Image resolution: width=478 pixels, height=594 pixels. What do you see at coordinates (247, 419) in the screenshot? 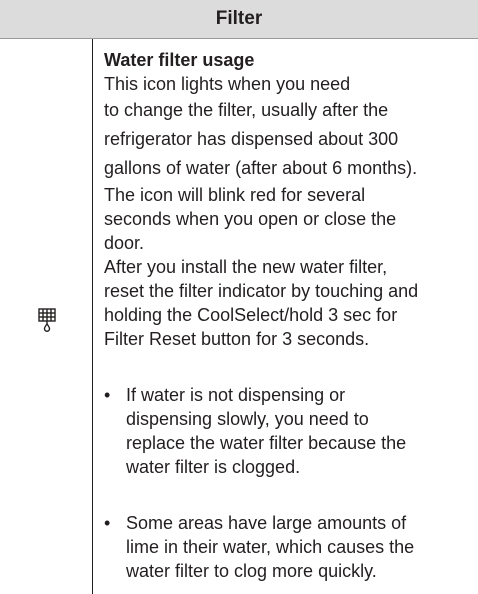
I see `bullet-line: dispensing slowly, you need to` at bounding box center [247, 419].